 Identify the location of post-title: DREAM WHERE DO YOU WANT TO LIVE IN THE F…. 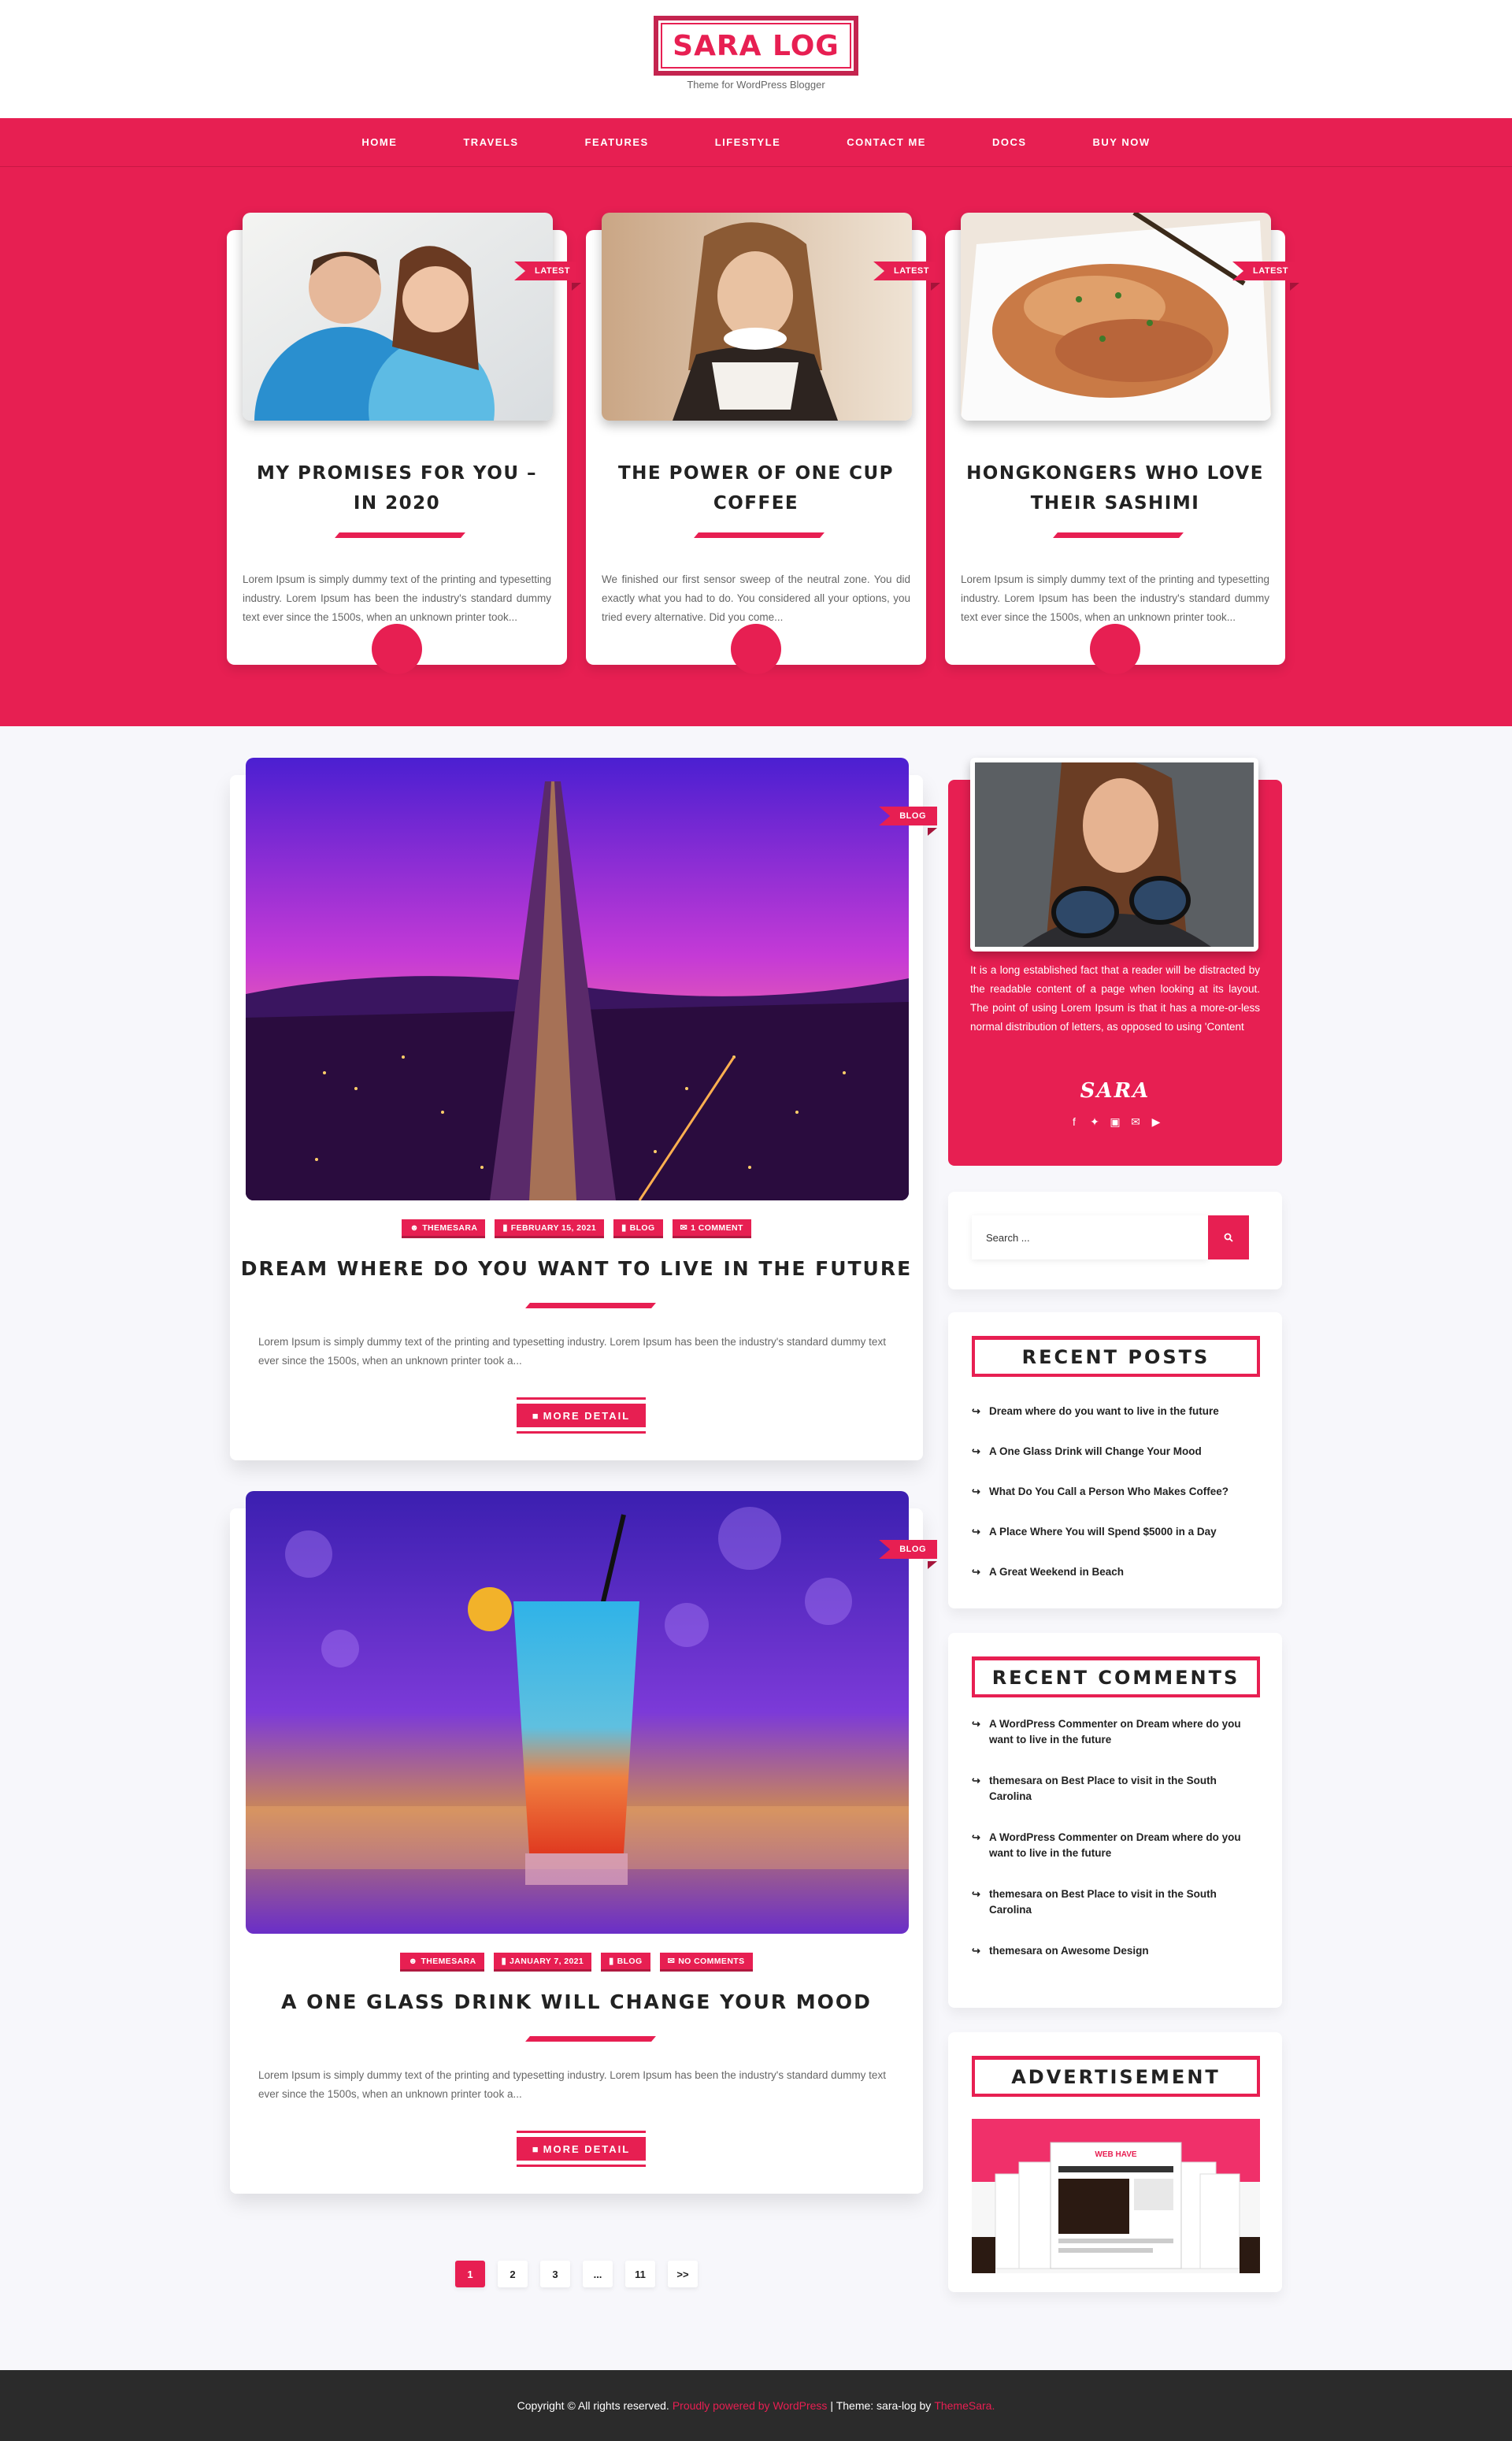
(576, 1269).